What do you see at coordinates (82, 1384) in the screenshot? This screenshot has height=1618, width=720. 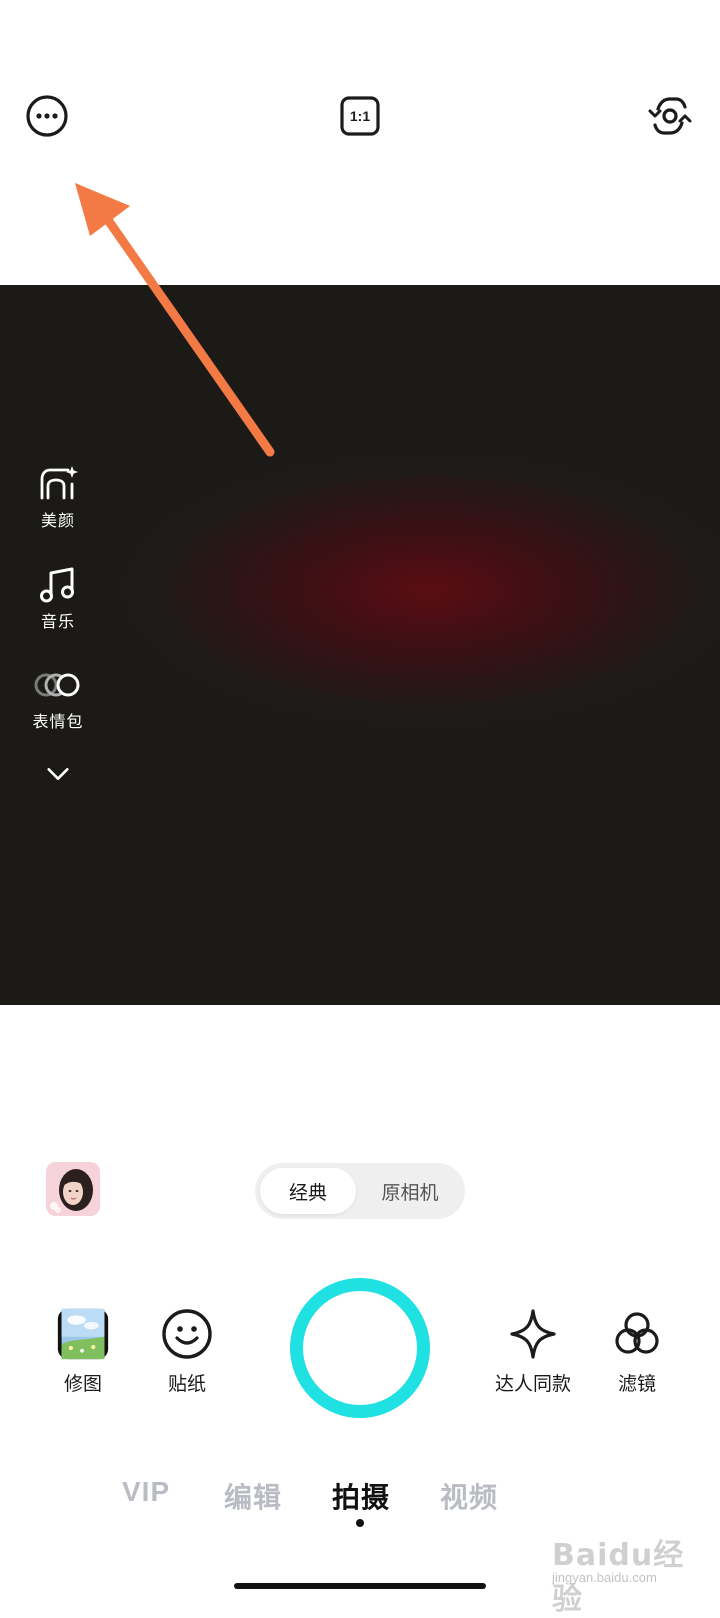 I see `edit-photo-label: 修图` at bounding box center [82, 1384].